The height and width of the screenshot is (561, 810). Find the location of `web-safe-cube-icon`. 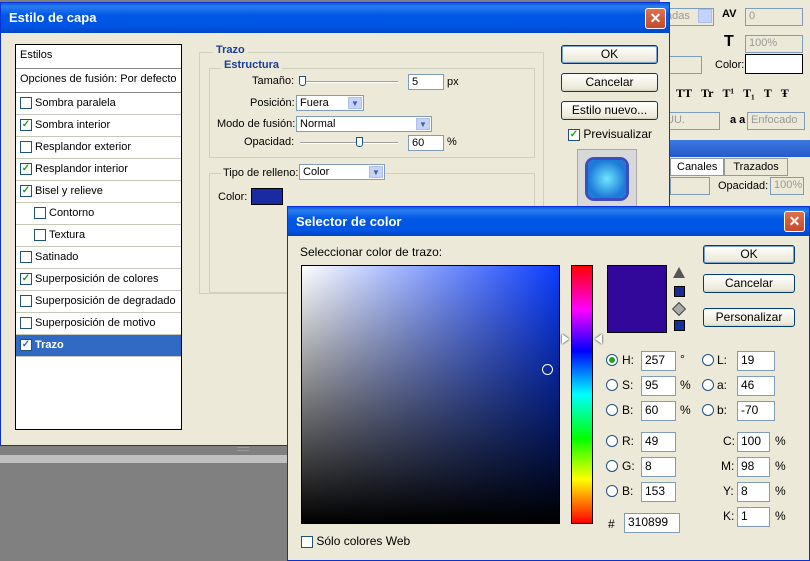

web-safe-cube-icon is located at coordinates (679, 309).